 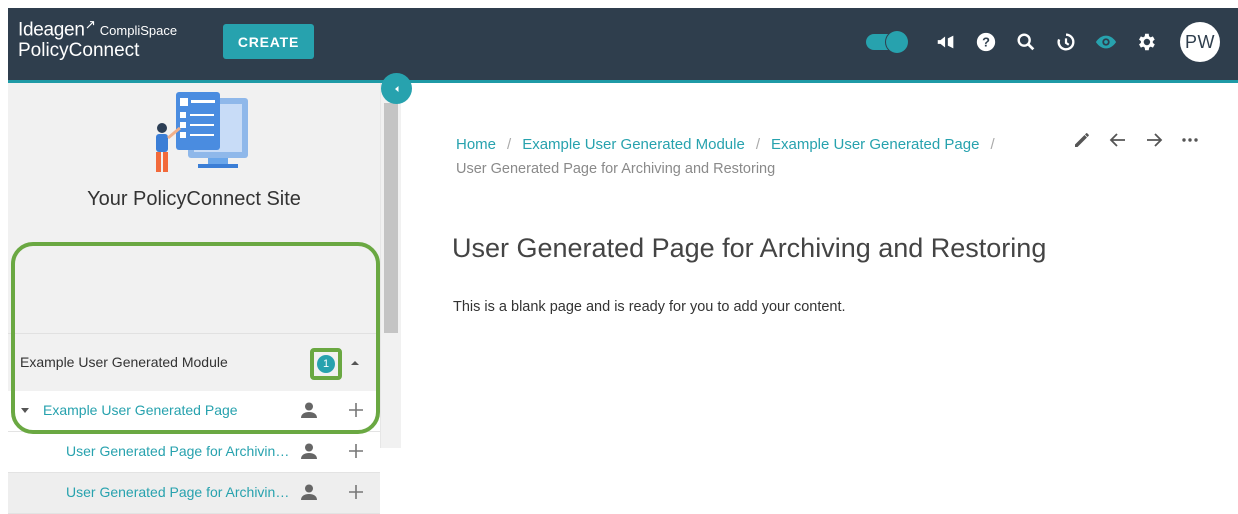 I want to click on more-options-icon, so click(x=1190, y=140).